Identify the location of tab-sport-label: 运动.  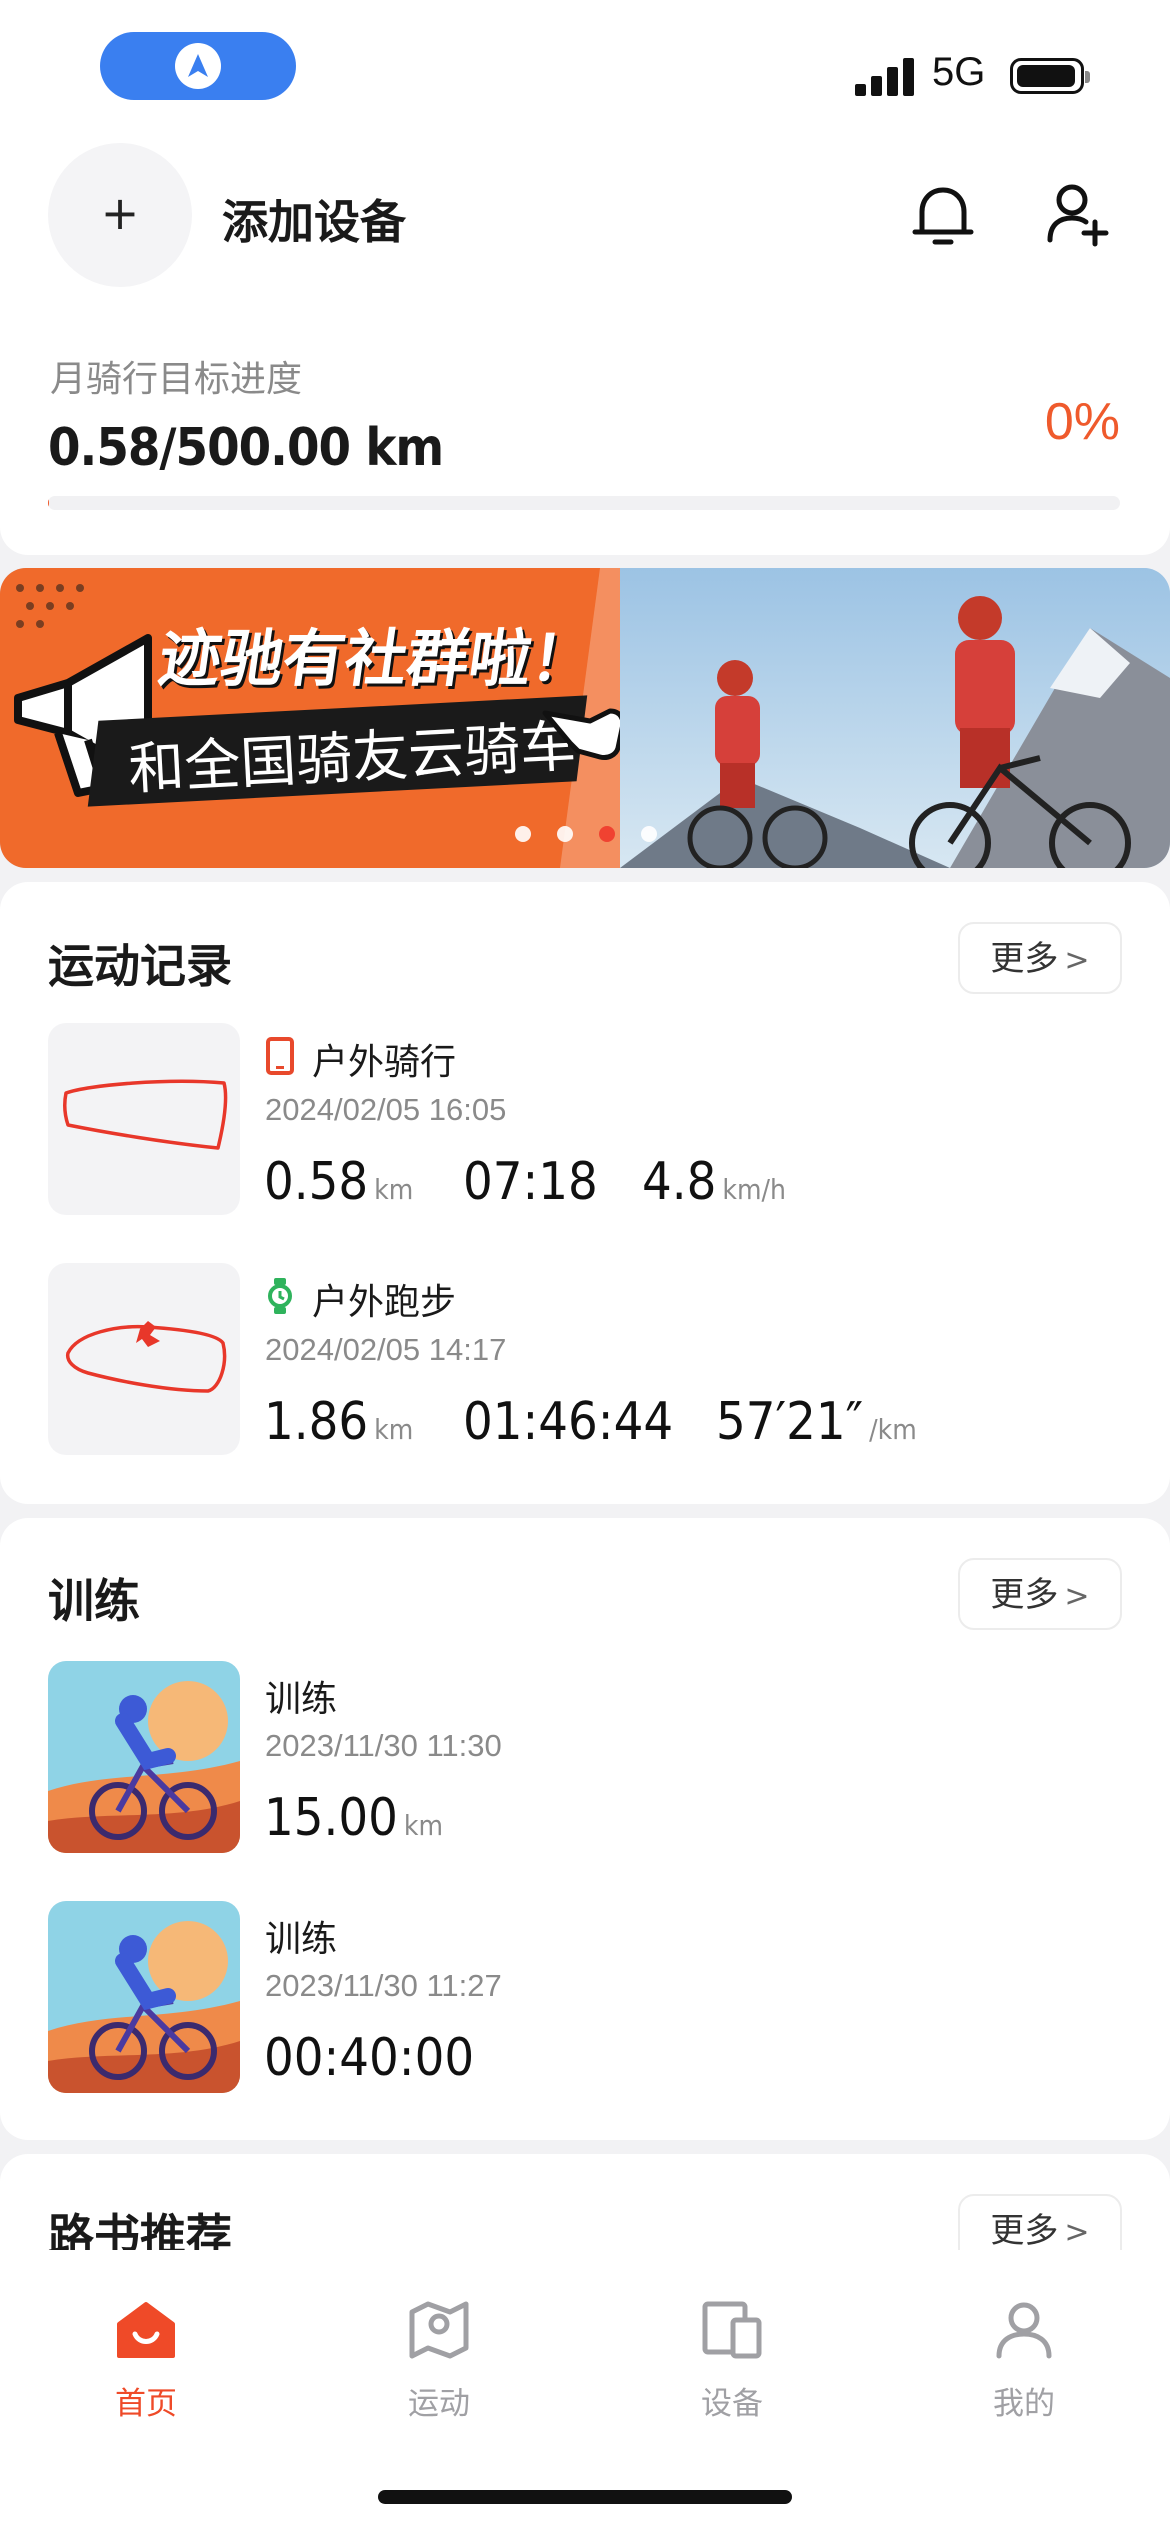
(439, 2404).